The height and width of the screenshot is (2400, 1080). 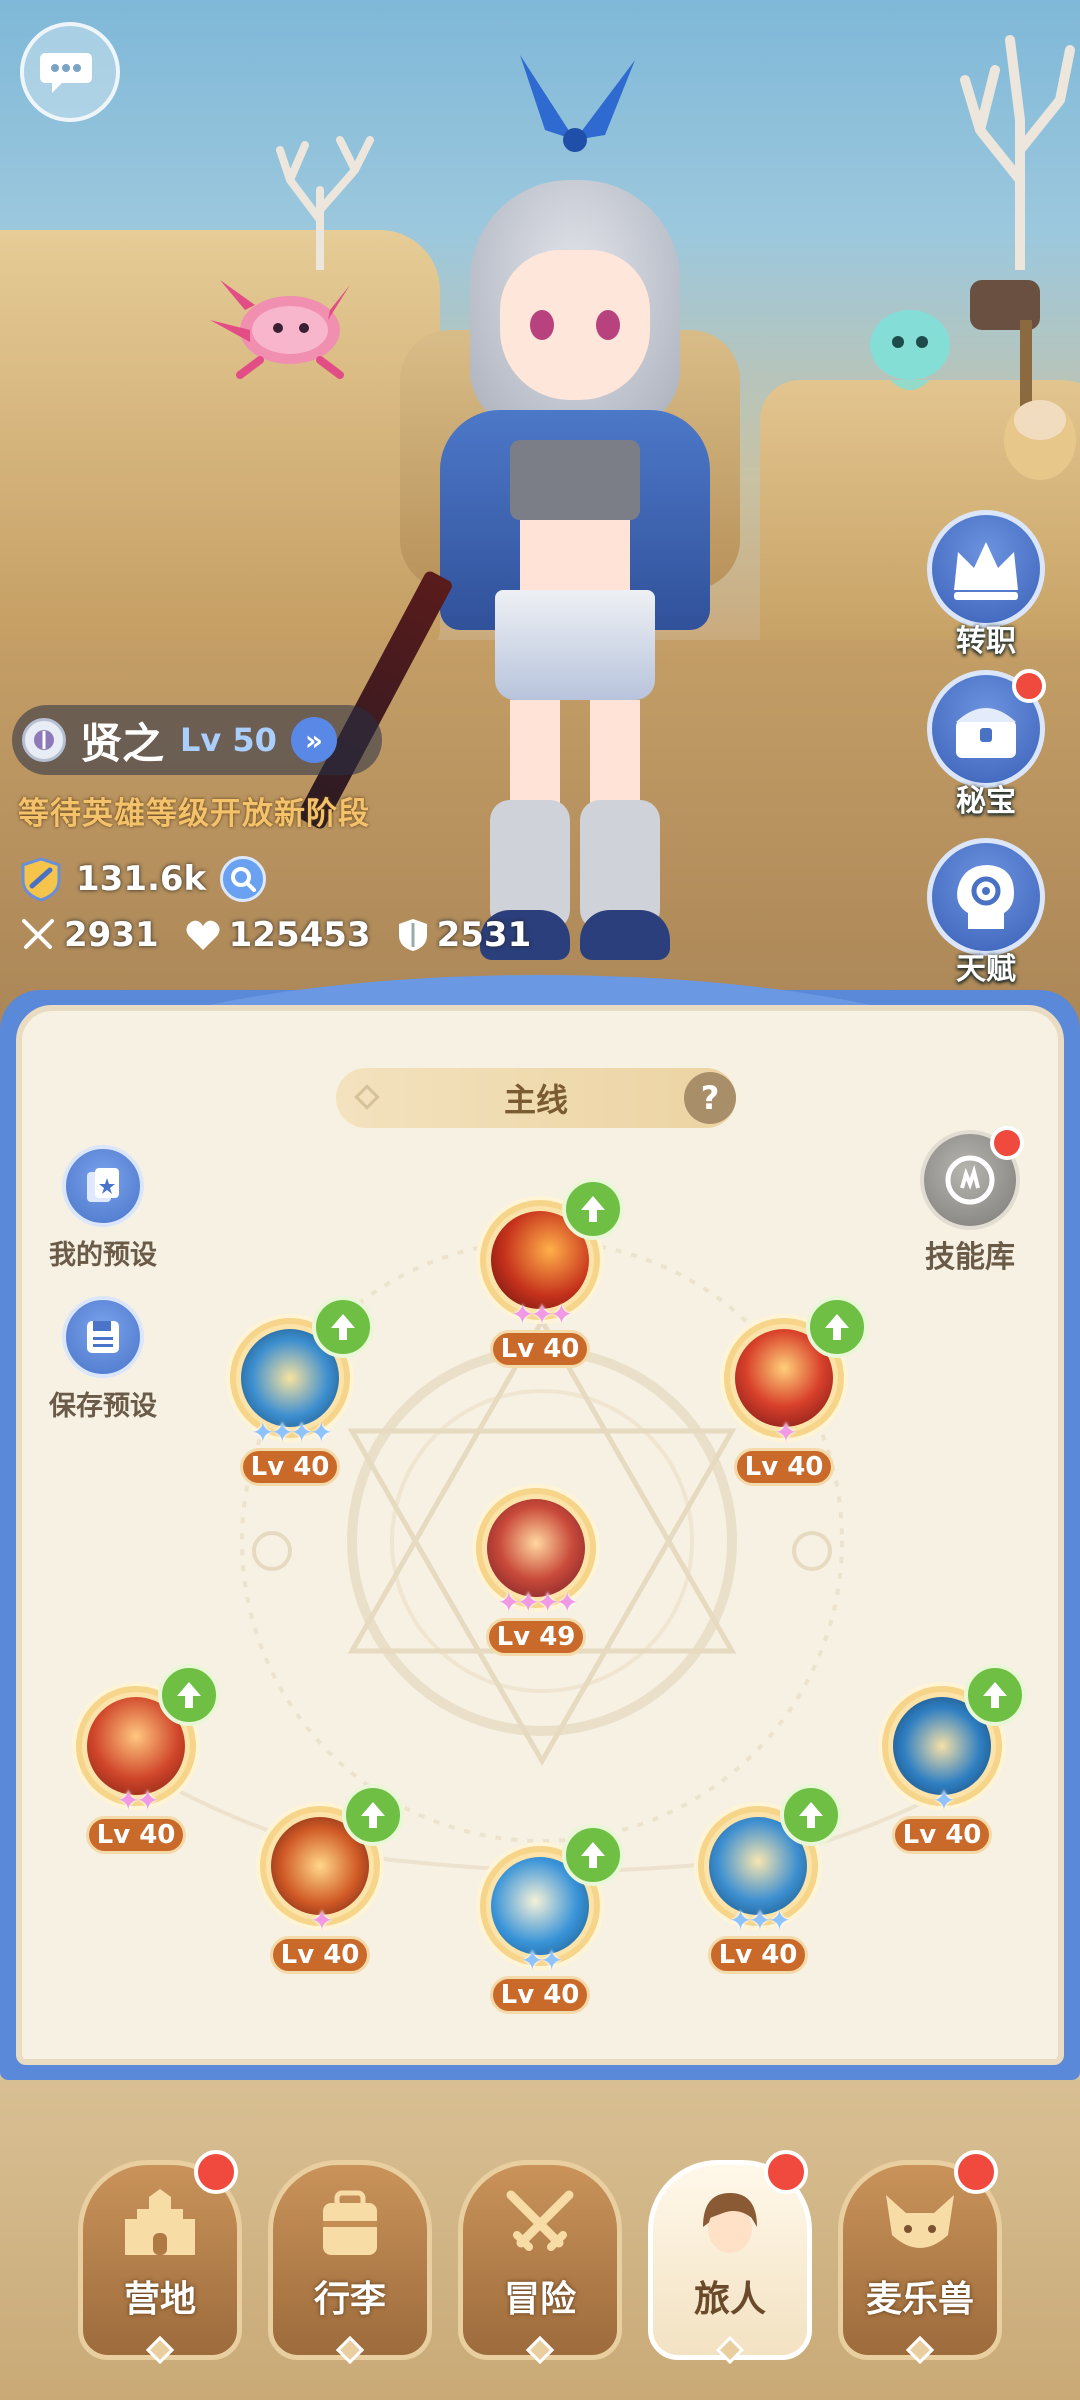 What do you see at coordinates (299, 935) in the screenshot?
I see `hp-value: 125453` at bounding box center [299, 935].